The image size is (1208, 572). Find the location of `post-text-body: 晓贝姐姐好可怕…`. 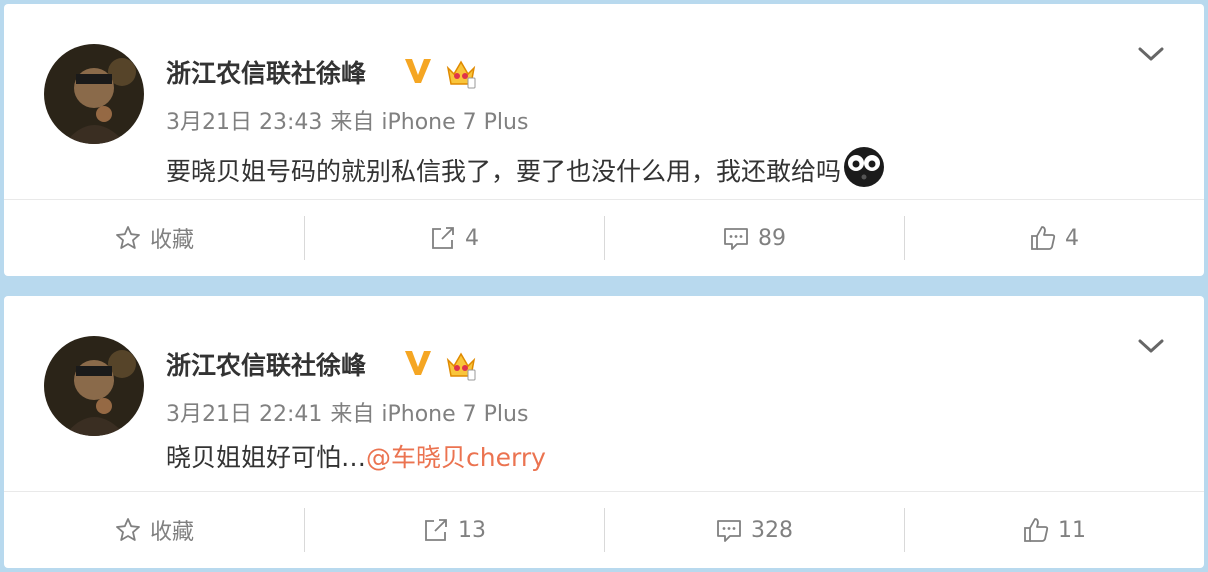

post-text-body: 晓贝姐姐好可怕… is located at coordinates (266, 457).